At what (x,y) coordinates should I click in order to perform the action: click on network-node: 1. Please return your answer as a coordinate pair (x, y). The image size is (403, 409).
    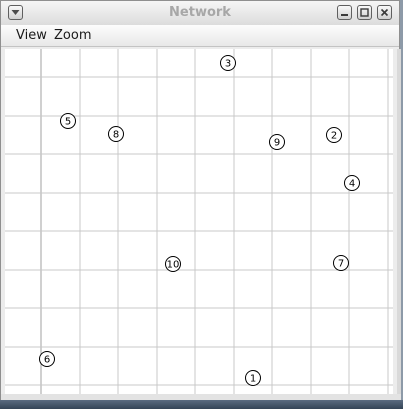
    Looking at the image, I should click on (253, 378).